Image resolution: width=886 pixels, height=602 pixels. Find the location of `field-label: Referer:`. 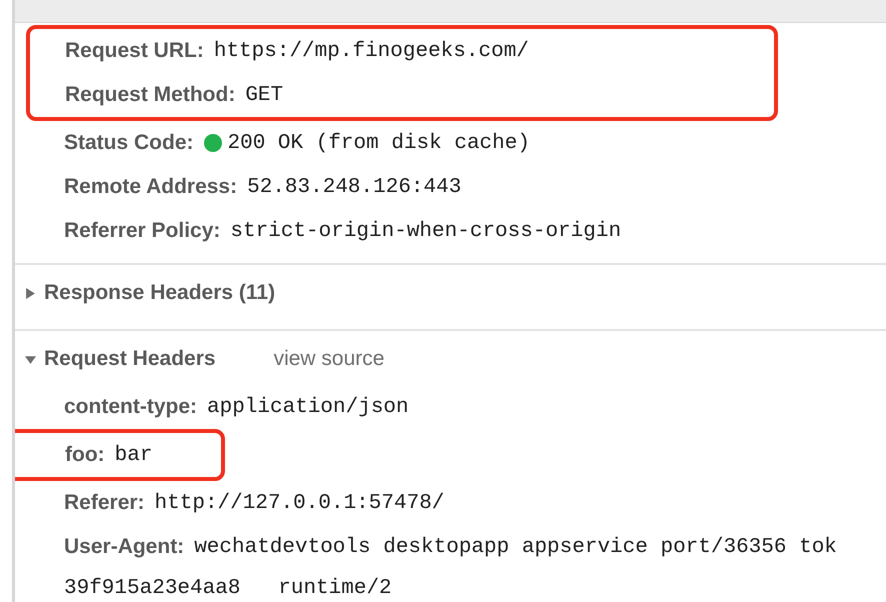

field-label: Referer: is located at coordinates (104, 503).